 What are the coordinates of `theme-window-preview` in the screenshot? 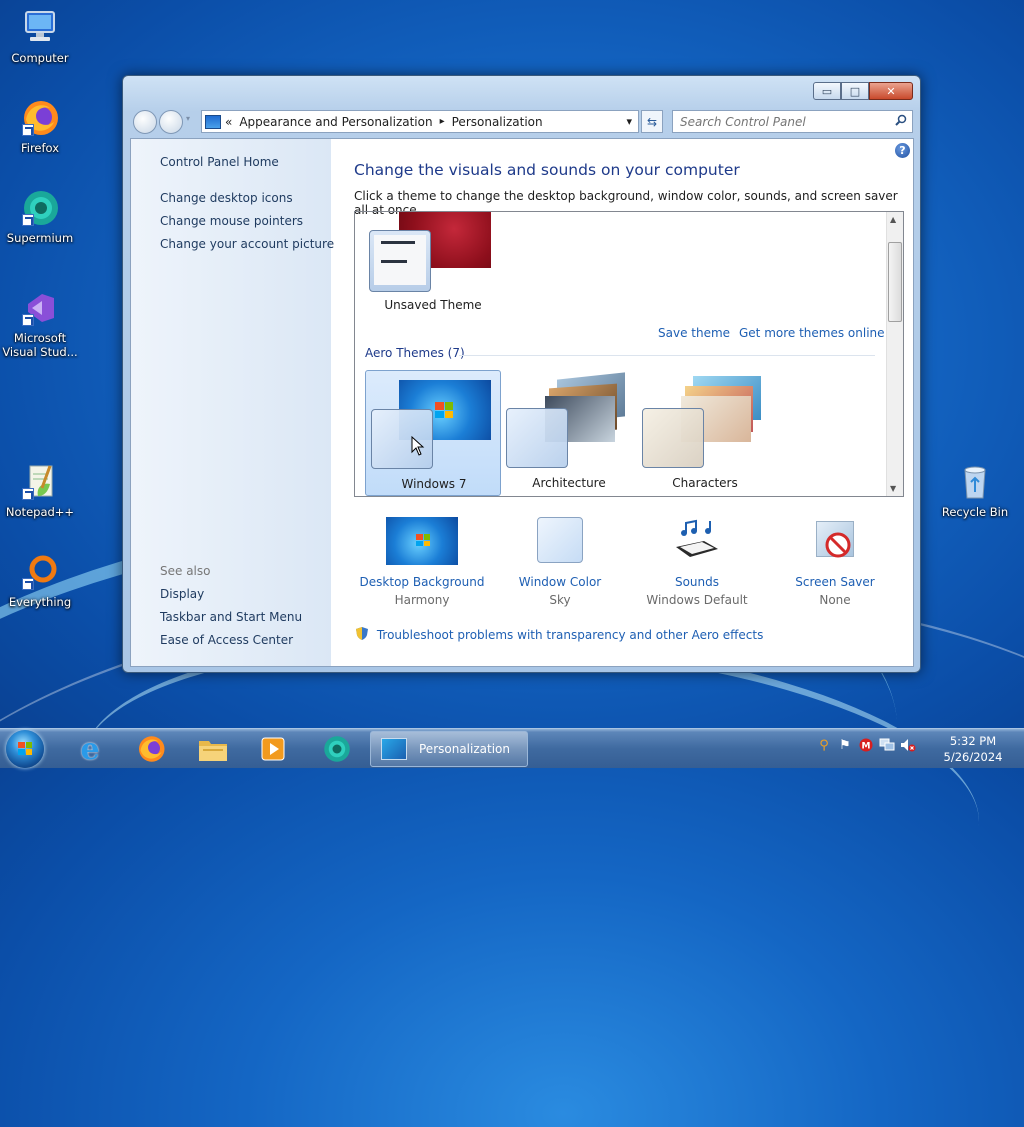 It's located at (537, 438).